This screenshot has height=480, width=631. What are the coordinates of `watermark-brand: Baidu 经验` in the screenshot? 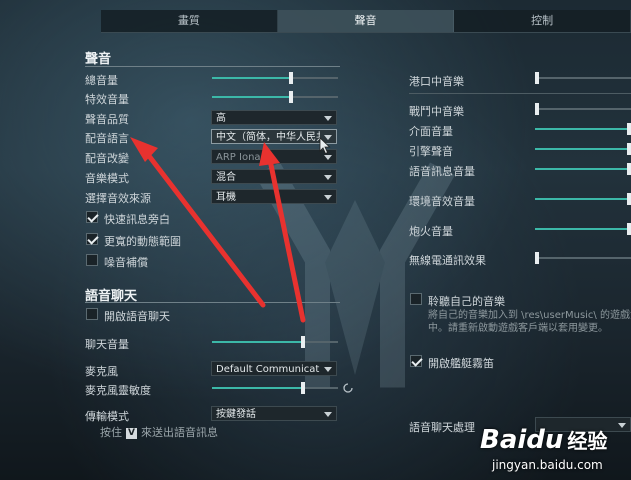 It's located at (543, 440).